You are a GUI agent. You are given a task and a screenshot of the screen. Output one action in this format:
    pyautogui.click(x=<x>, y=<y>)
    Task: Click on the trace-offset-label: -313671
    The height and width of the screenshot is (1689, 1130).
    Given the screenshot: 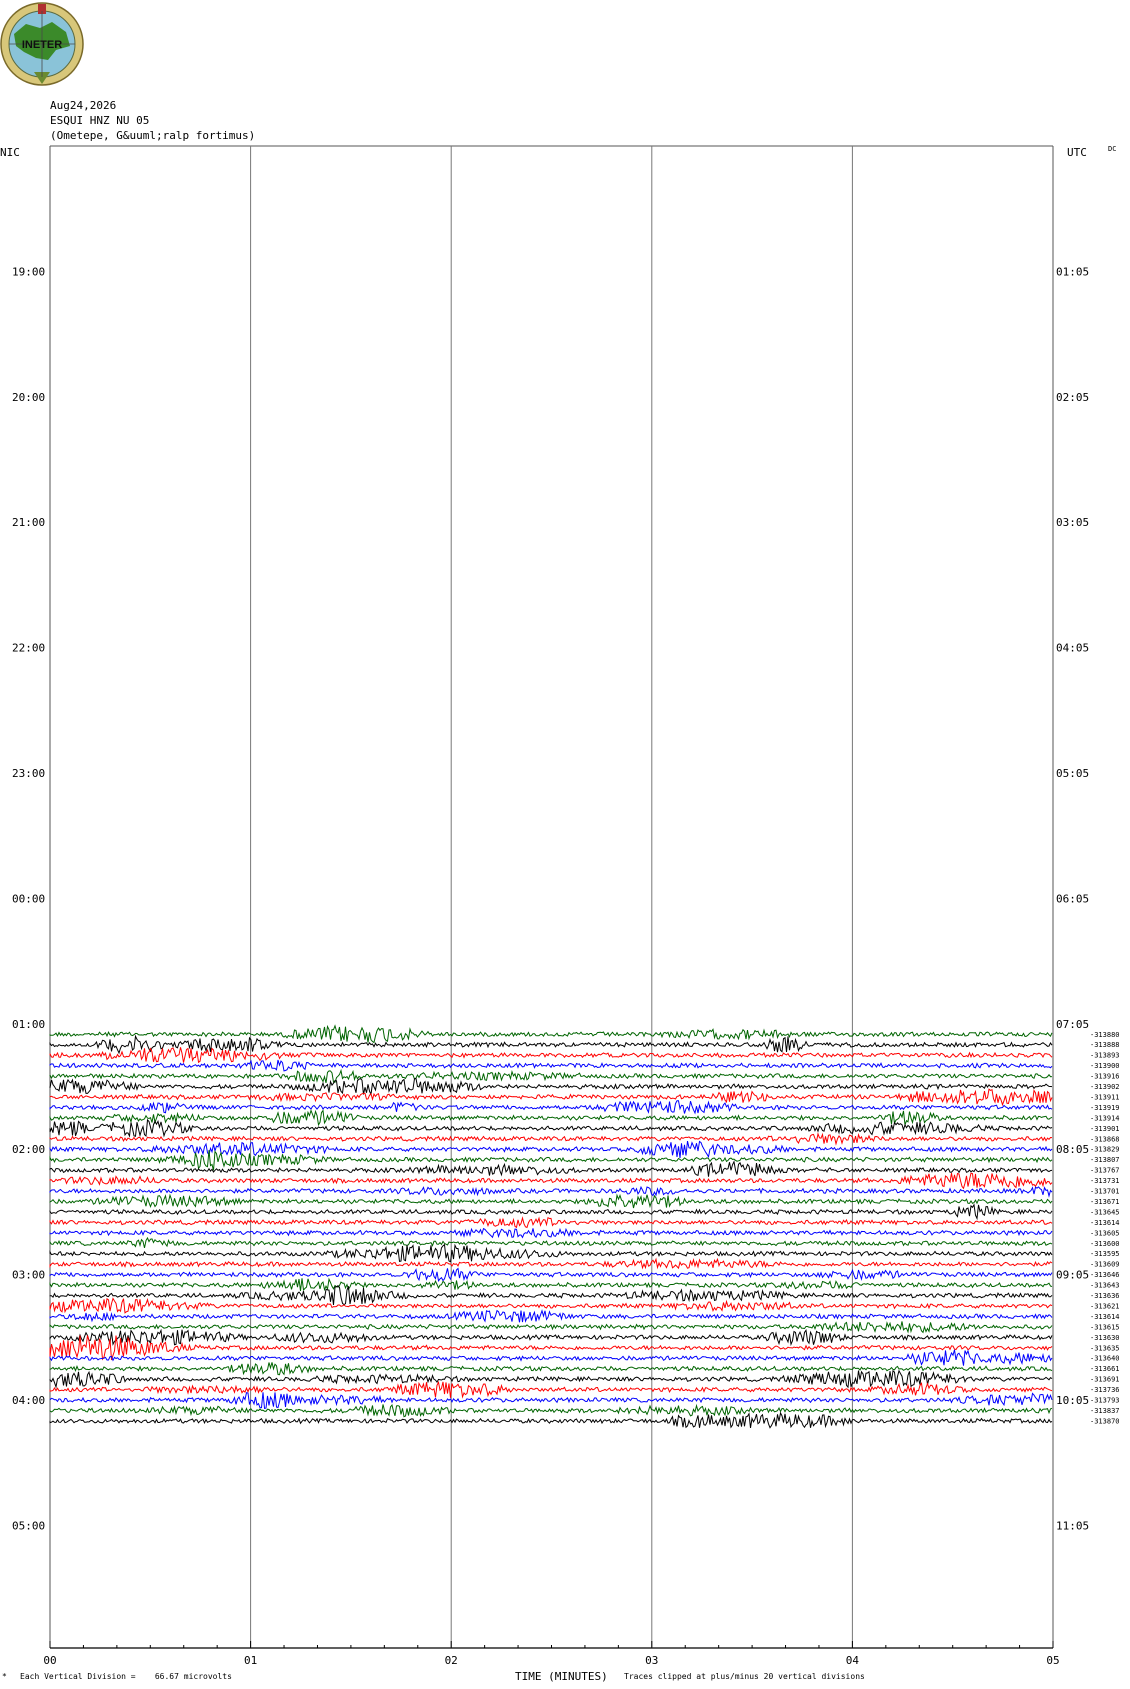 What is the action you would take?
    pyautogui.click(x=1105, y=1202)
    